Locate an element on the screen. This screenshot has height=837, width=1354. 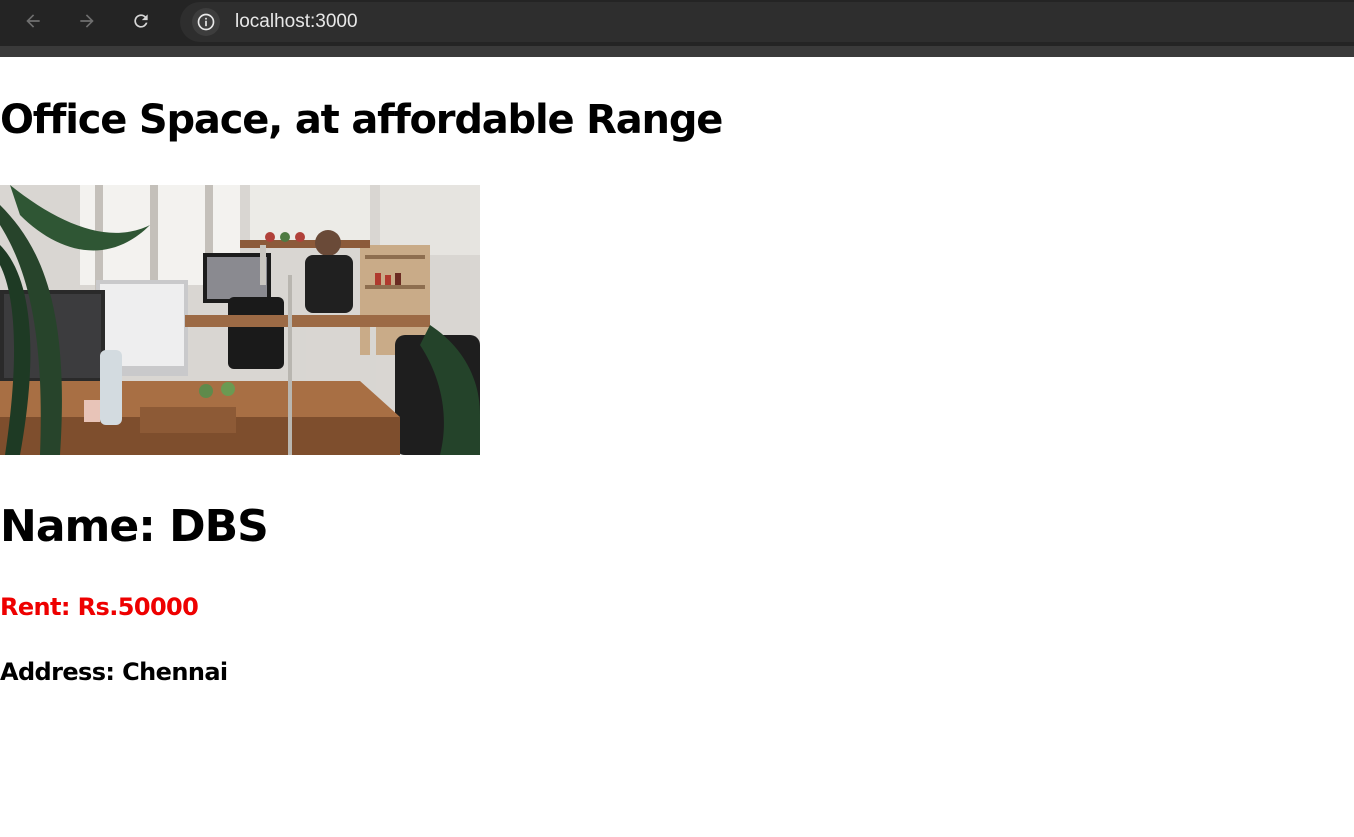
reload-icon is located at coordinates (141, 21).